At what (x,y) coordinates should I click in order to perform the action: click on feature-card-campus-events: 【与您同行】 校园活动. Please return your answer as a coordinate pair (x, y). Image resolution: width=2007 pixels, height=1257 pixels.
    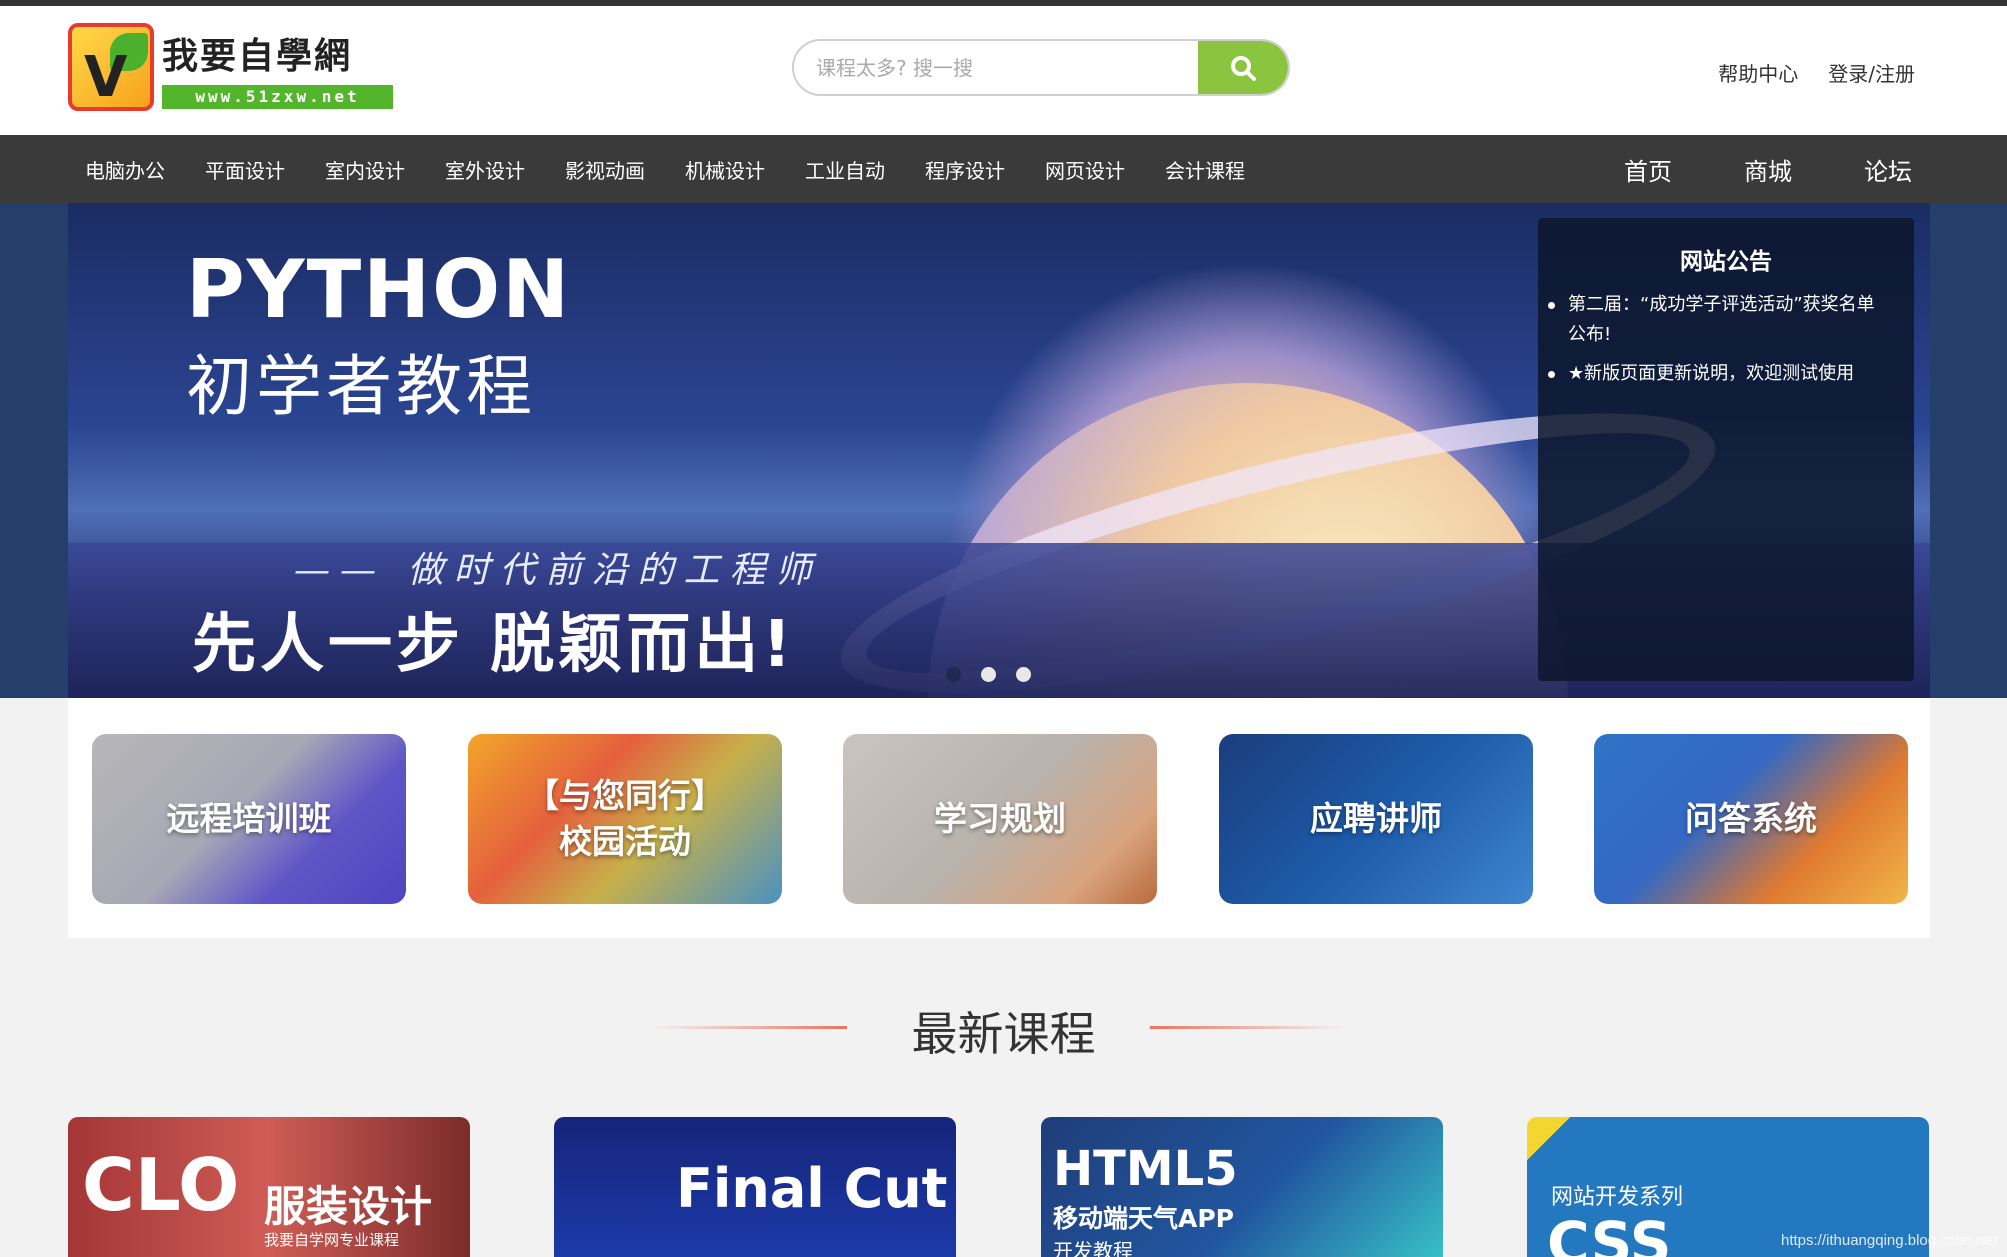
    Looking at the image, I should click on (625, 819).